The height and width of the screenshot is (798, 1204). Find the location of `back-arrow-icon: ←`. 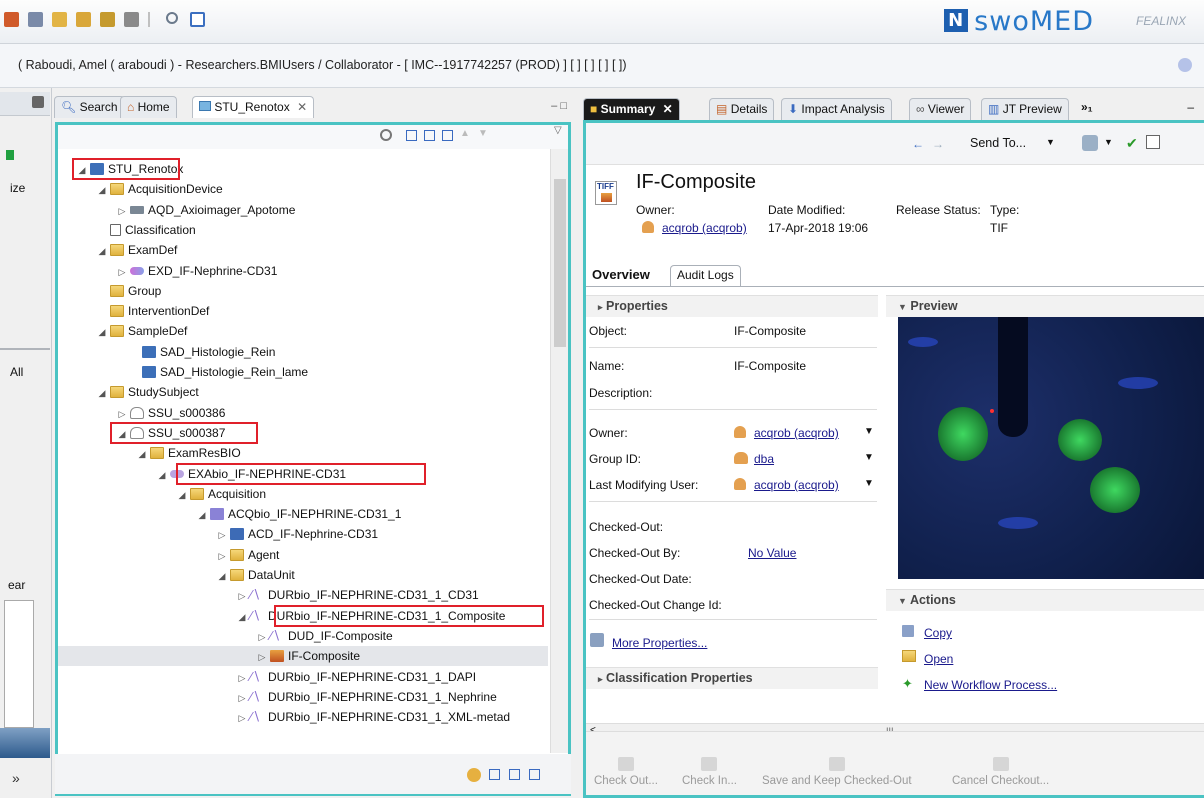

back-arrow-icon: ← is located at coordinates (918, 144).